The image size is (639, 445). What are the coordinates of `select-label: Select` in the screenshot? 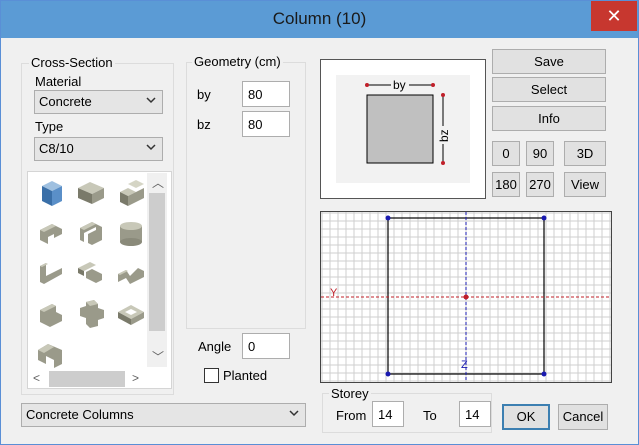 It's located at (549, 89).